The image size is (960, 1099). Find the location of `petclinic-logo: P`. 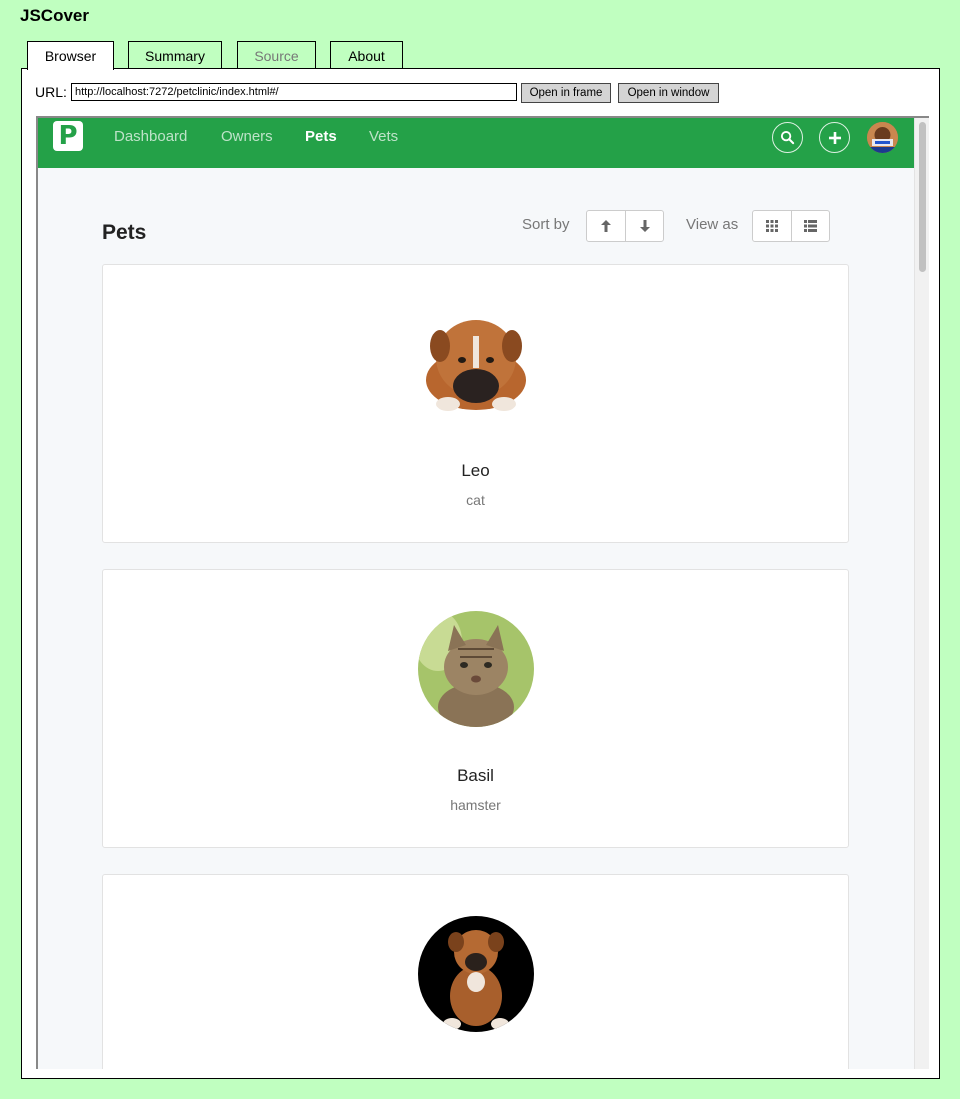

petclinic-logo: P is located at coordinates (68, 136).